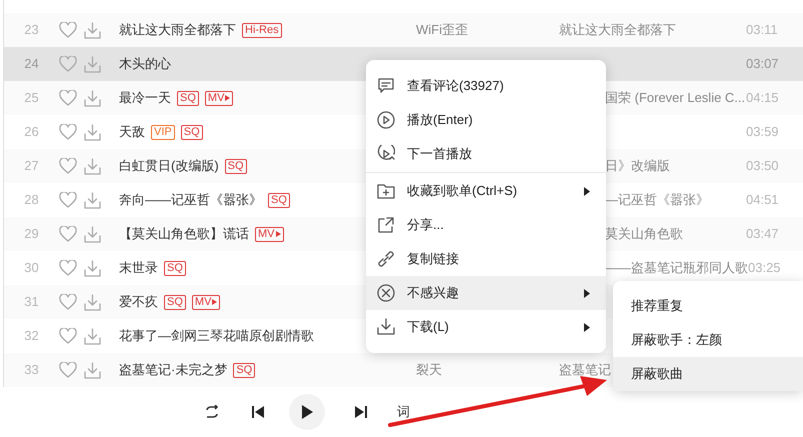  What do you see at coordinates (644, 234) in the screenshot?
I see `album-name: 莫关山角色歌` at bounding box center [644, 234].